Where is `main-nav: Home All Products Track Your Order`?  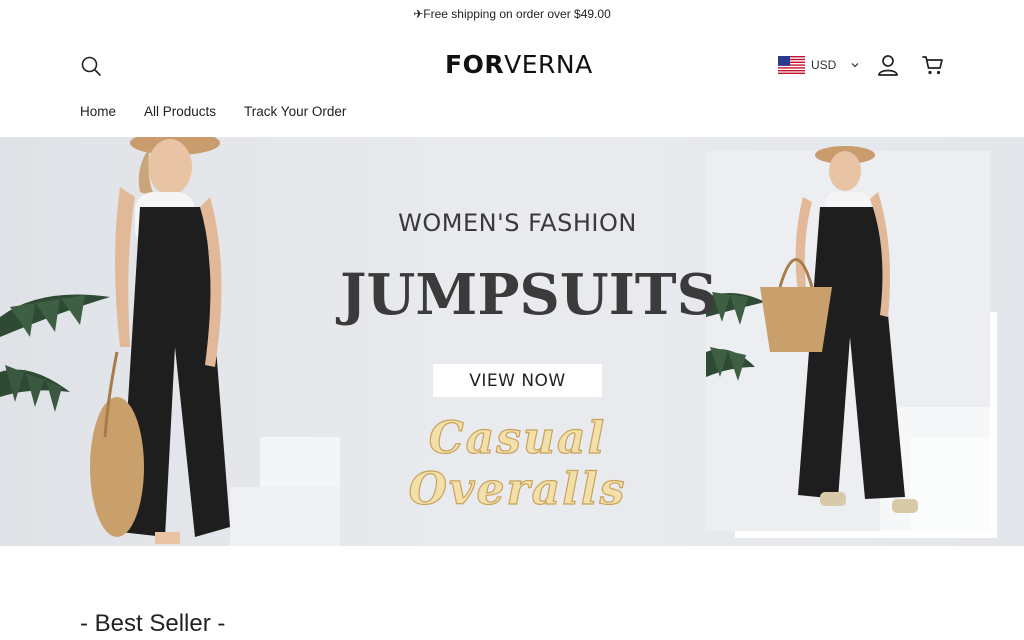 main-nav: Home All Products Track Your Order is located at coordinates (213, 115).